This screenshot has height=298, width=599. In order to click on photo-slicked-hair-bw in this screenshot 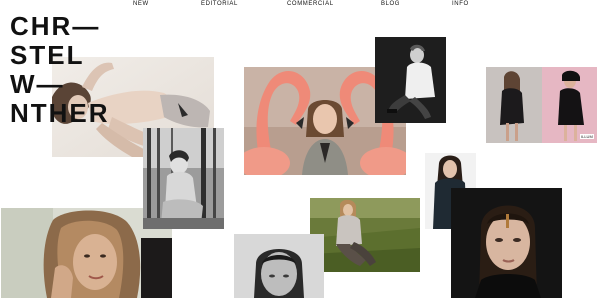, I will do `click(279, 266)`.